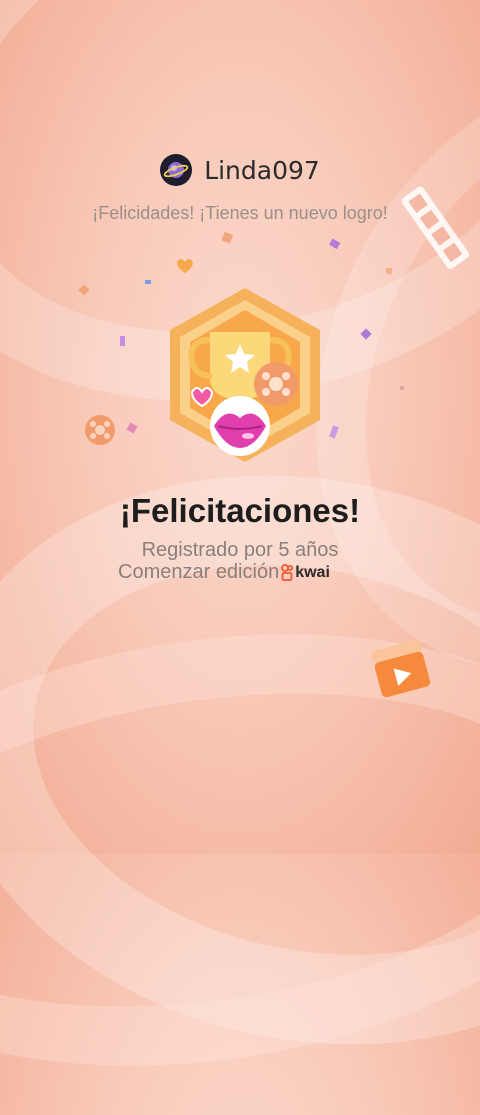 The image size is (480, 1115). Describe the element at coordinates (240, 510) in the screenshot. I see `congrats-headline: ¡Felicitaciones!` at that location.